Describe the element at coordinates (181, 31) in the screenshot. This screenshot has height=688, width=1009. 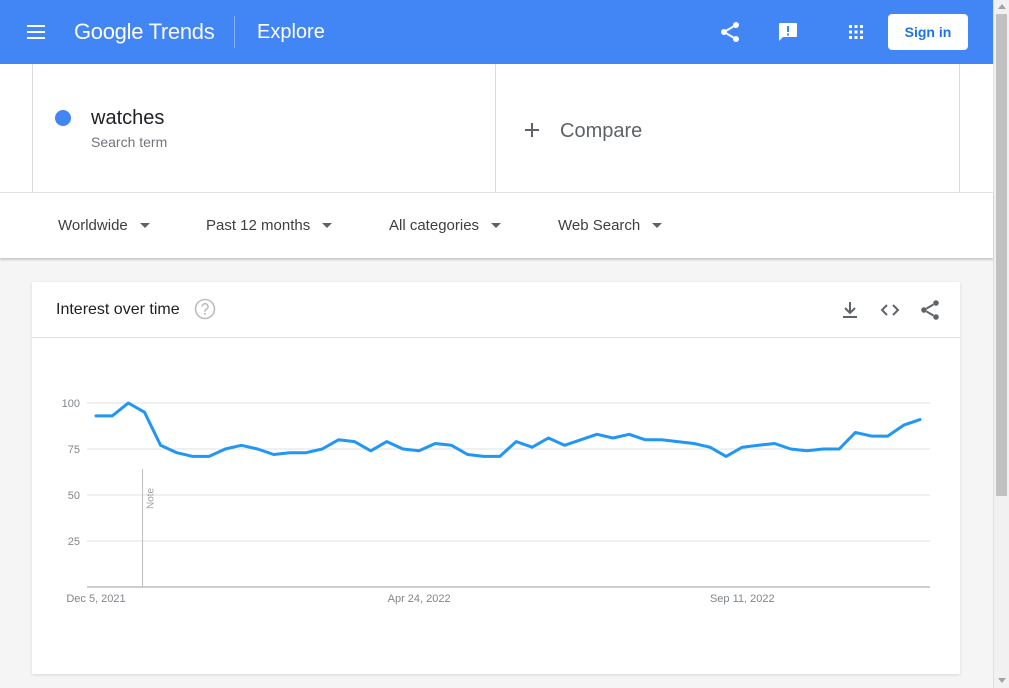
I see `logo-trends: Trends` at that location.